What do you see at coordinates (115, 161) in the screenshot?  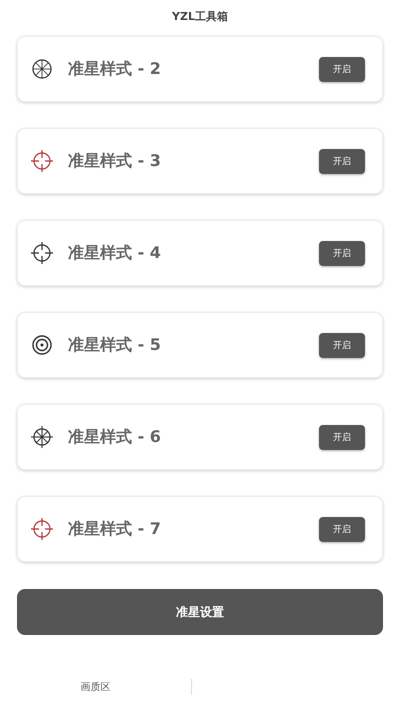 I see `crosshair-style-label: 准星样式 - 3` at bounding box center [115, 161].